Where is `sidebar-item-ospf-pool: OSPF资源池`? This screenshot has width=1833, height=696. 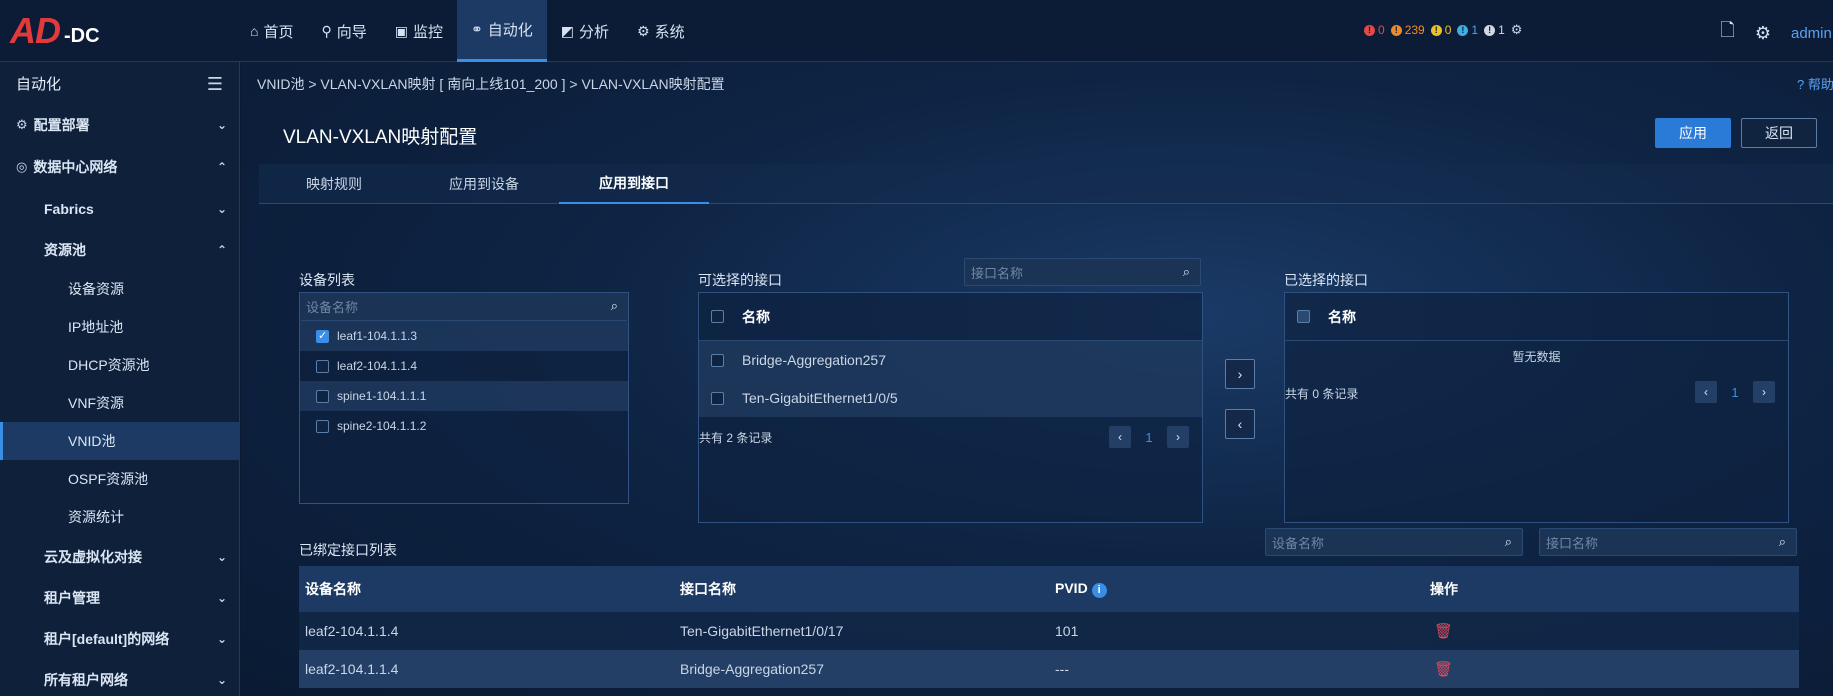 sidebar-item-ospf-pool: OSPF资源池 is located at coordinates (119, 479).